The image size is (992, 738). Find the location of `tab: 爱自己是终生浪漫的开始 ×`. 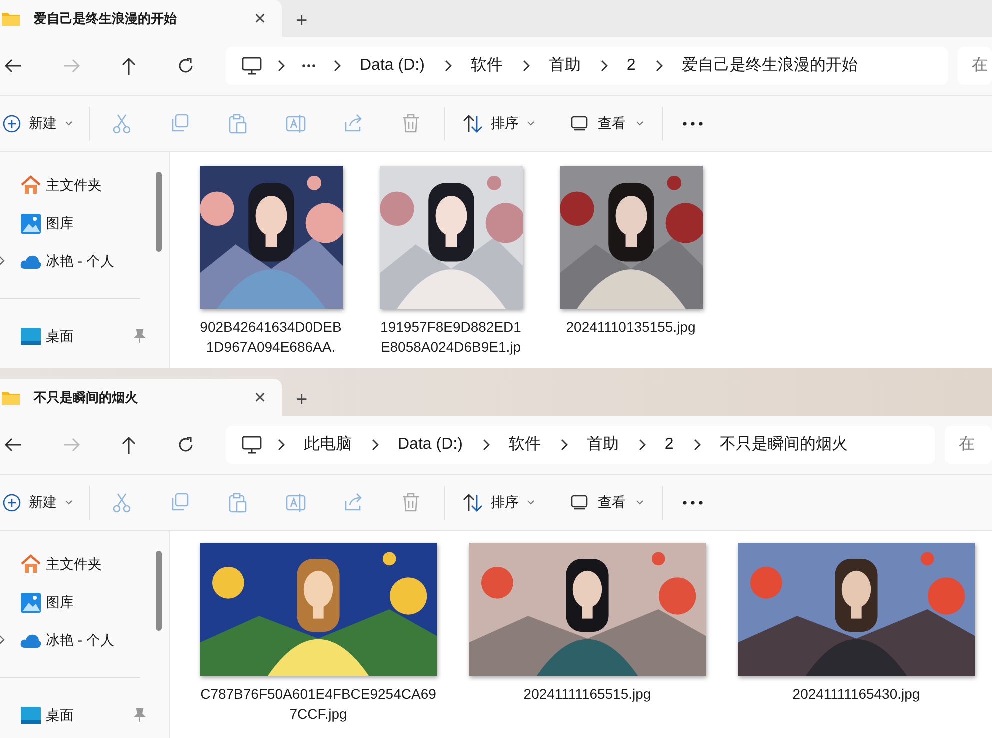

tab: 爱自己是终生浪漫的开始 × is located at coordinates (141, 18).